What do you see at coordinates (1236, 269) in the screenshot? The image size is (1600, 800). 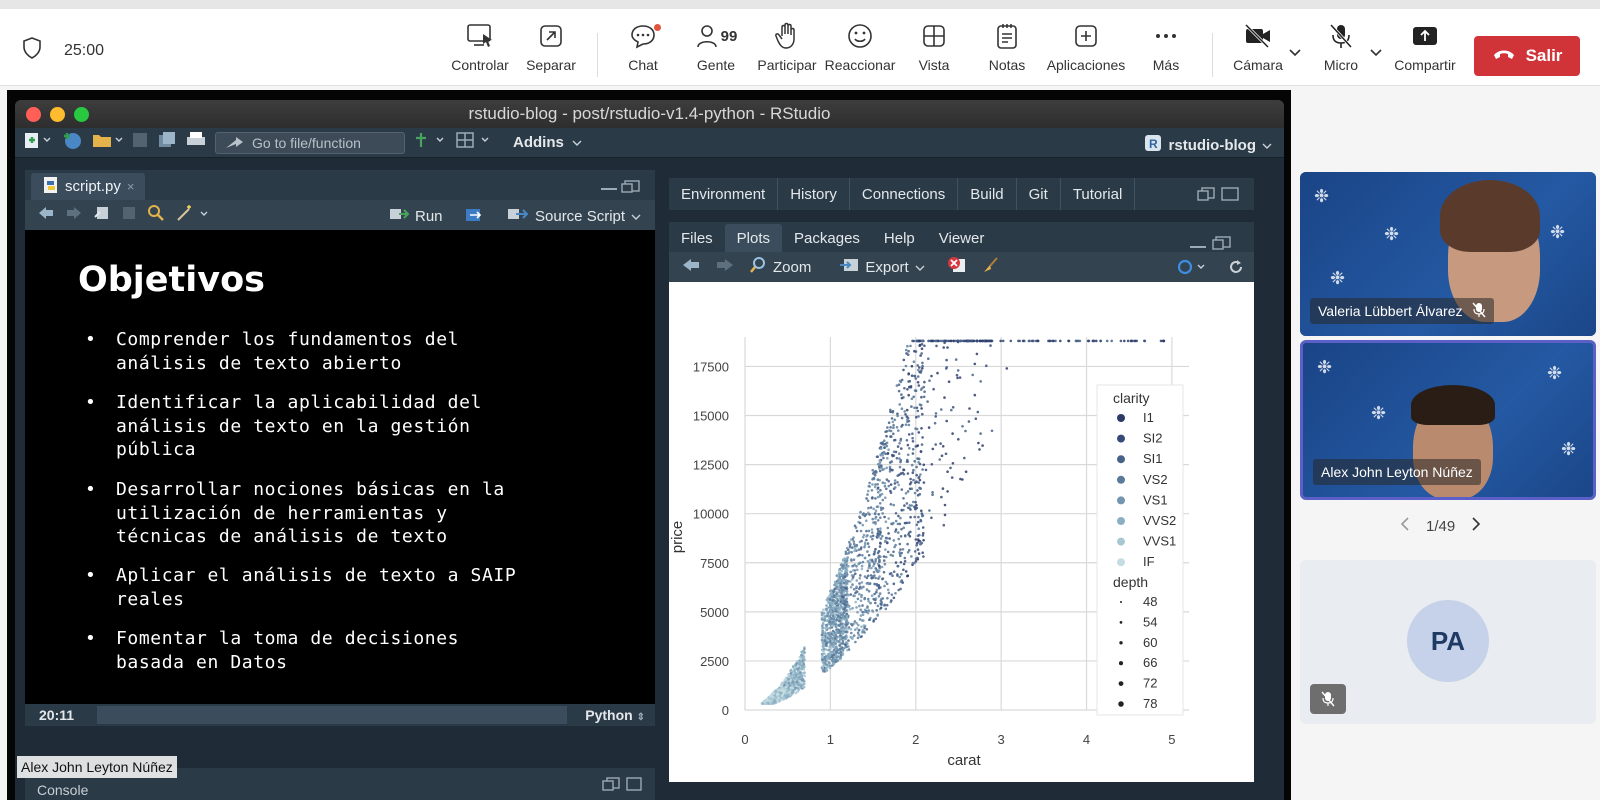 I see `refresh-icon` at bounding box center [1236, 269].